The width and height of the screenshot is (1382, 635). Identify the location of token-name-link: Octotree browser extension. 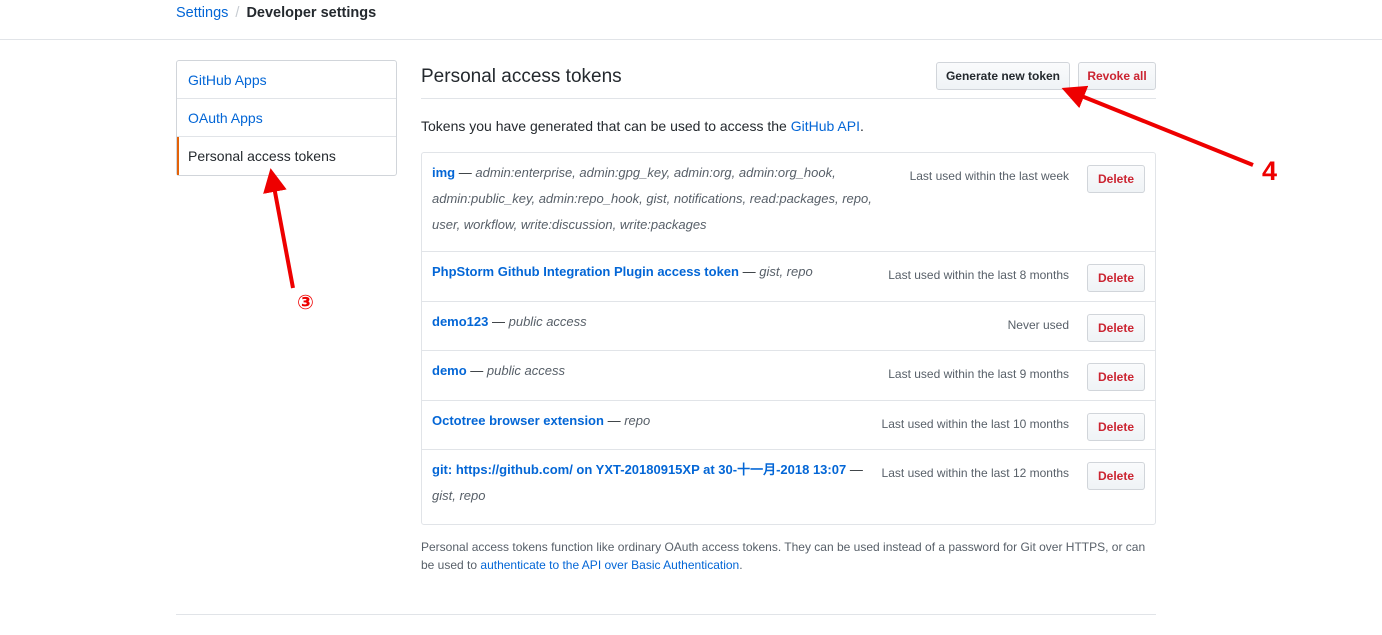
(518, 420).